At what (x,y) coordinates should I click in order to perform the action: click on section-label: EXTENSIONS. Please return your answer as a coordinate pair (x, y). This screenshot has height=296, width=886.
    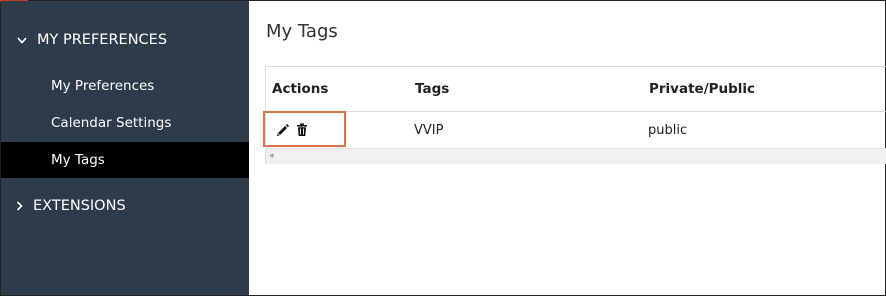
    Looking at the image, I should click on (79, 206).